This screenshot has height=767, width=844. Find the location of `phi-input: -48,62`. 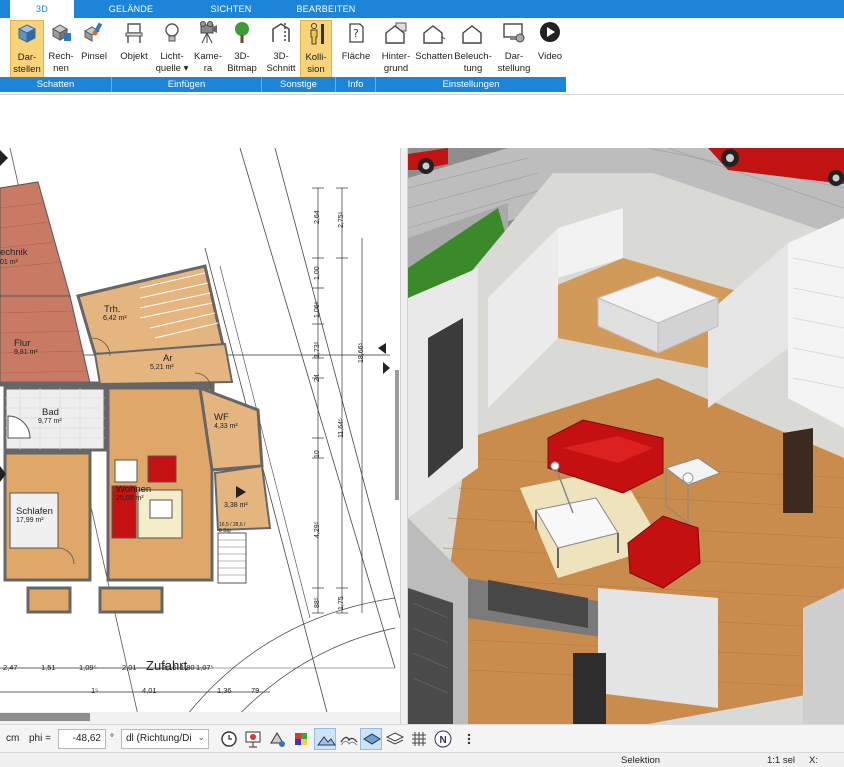

phi-input: -48,62 is located at coordinates (82, 739).